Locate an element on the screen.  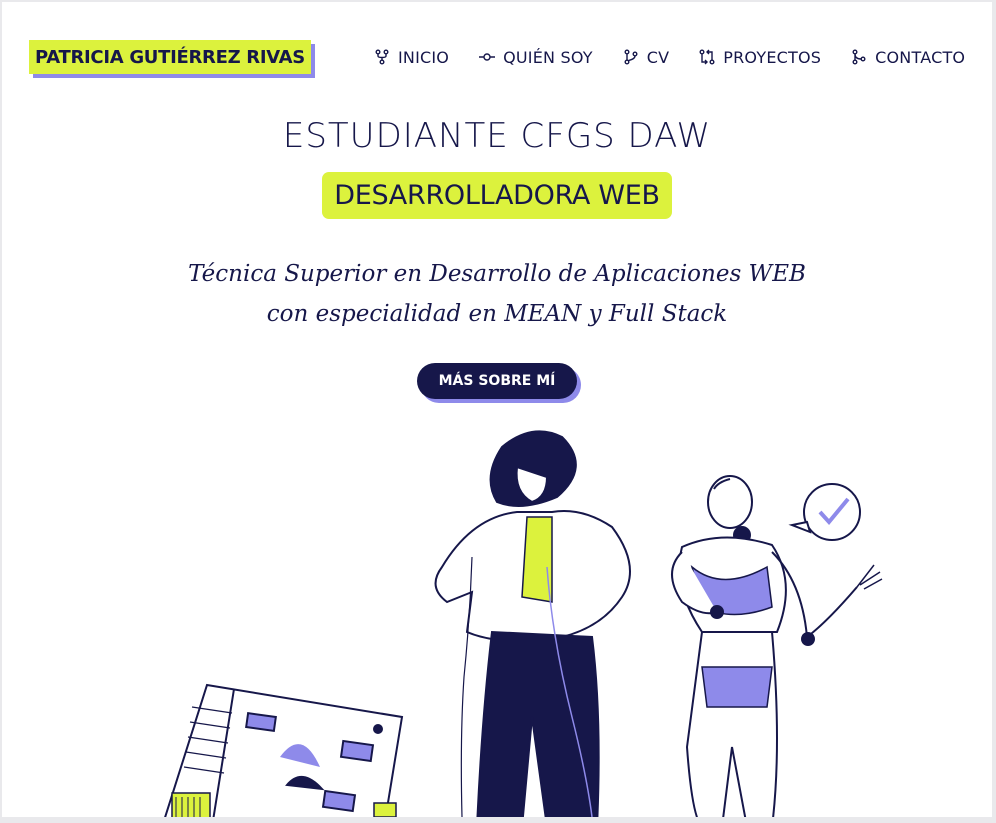
more-about-me-button: MÁS SOBRE MÍ is located at coordinates (497, 381).